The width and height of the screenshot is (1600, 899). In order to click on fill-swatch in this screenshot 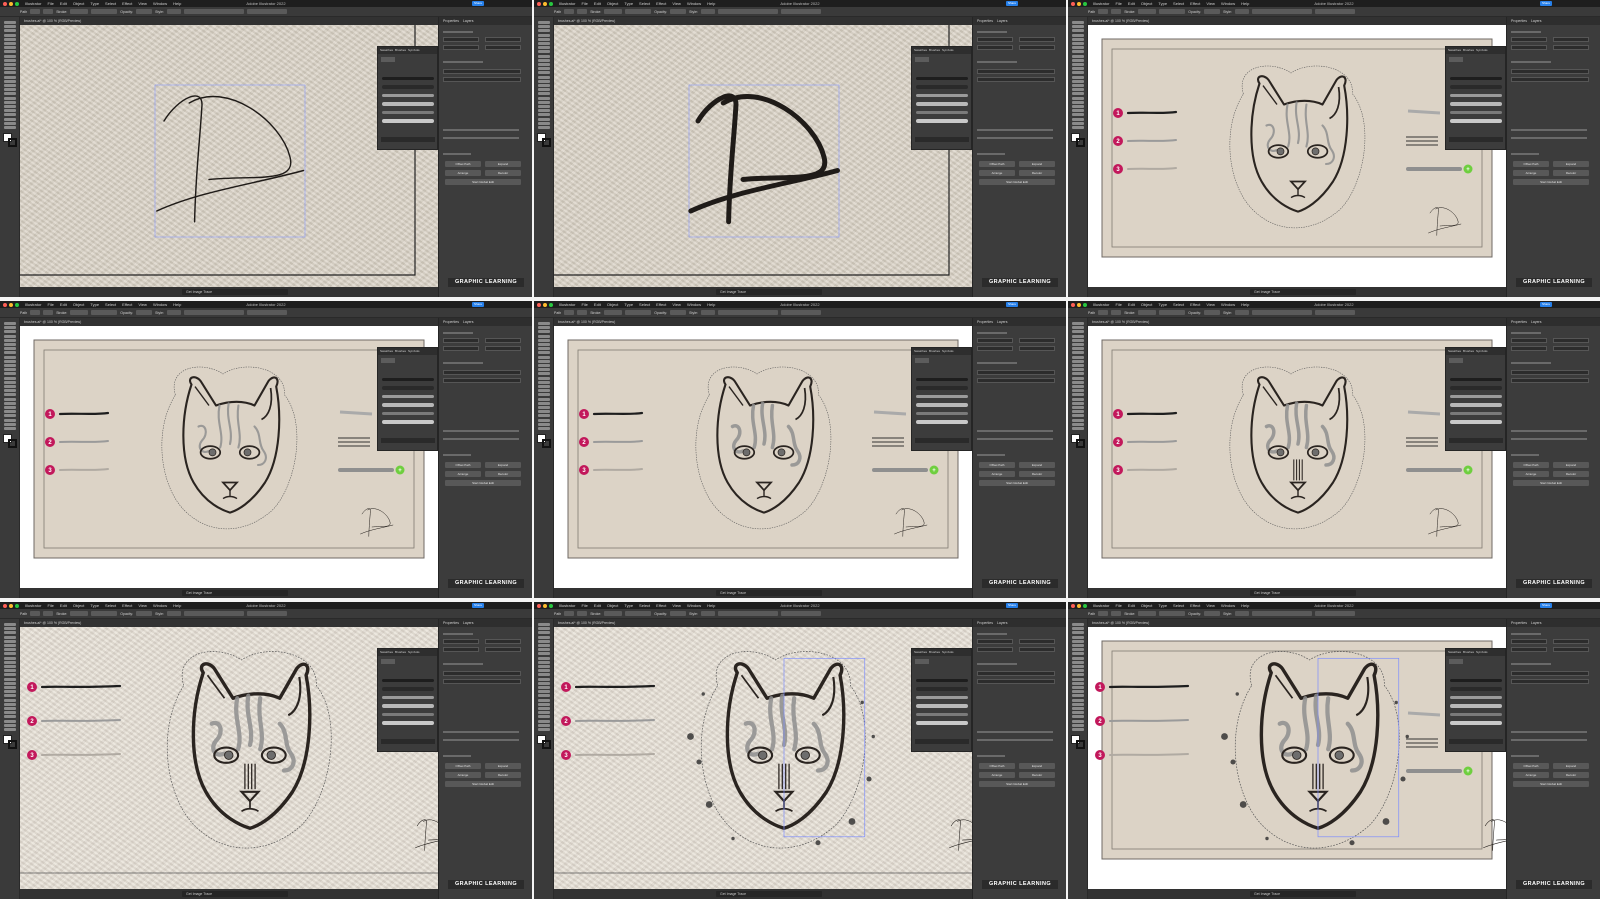, I will do `click(35, 312)`.